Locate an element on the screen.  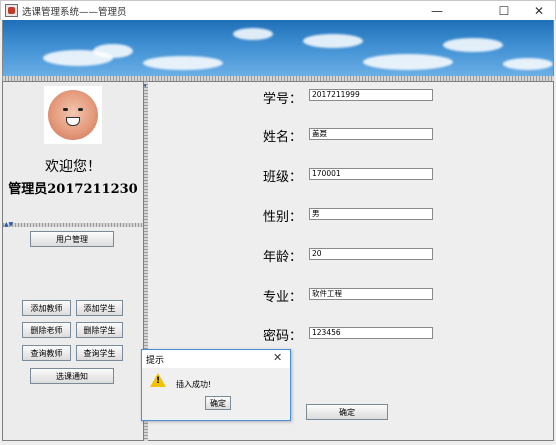
password-field: 123456 is located at coordinates (371, 333).